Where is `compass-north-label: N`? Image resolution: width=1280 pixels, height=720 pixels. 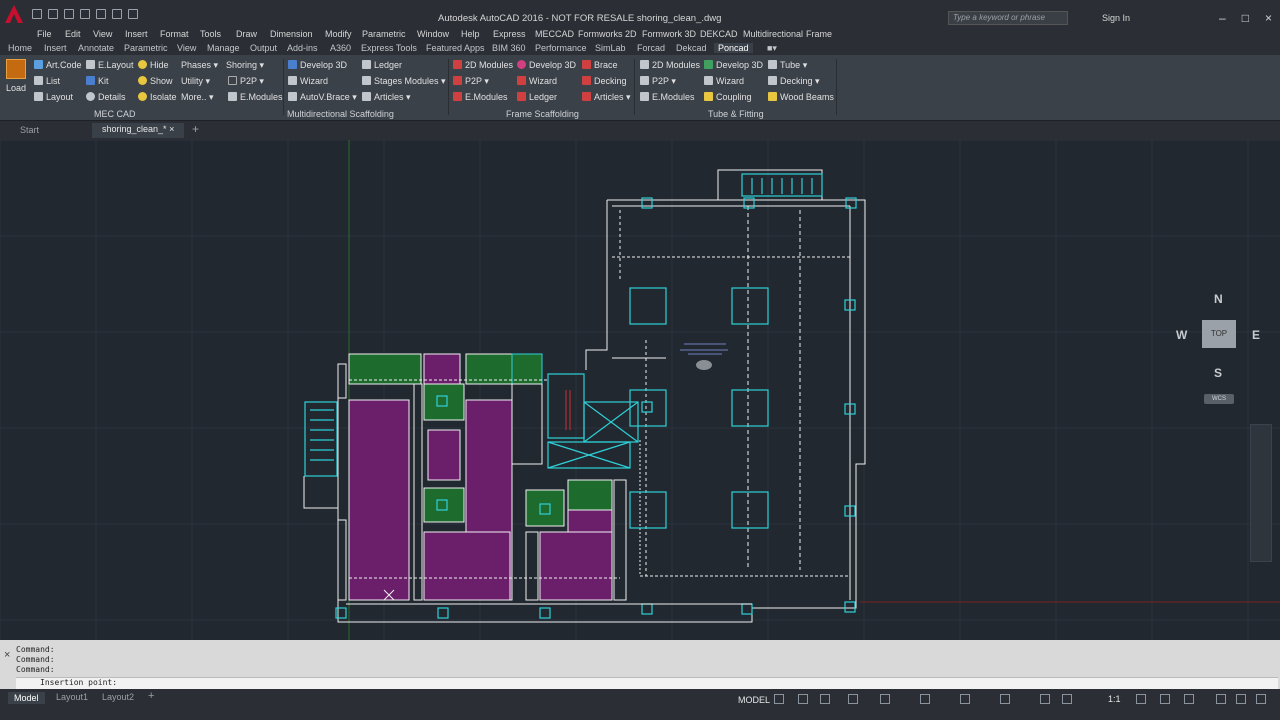
compass-north-label: N is located at coordinates (1218, 299).